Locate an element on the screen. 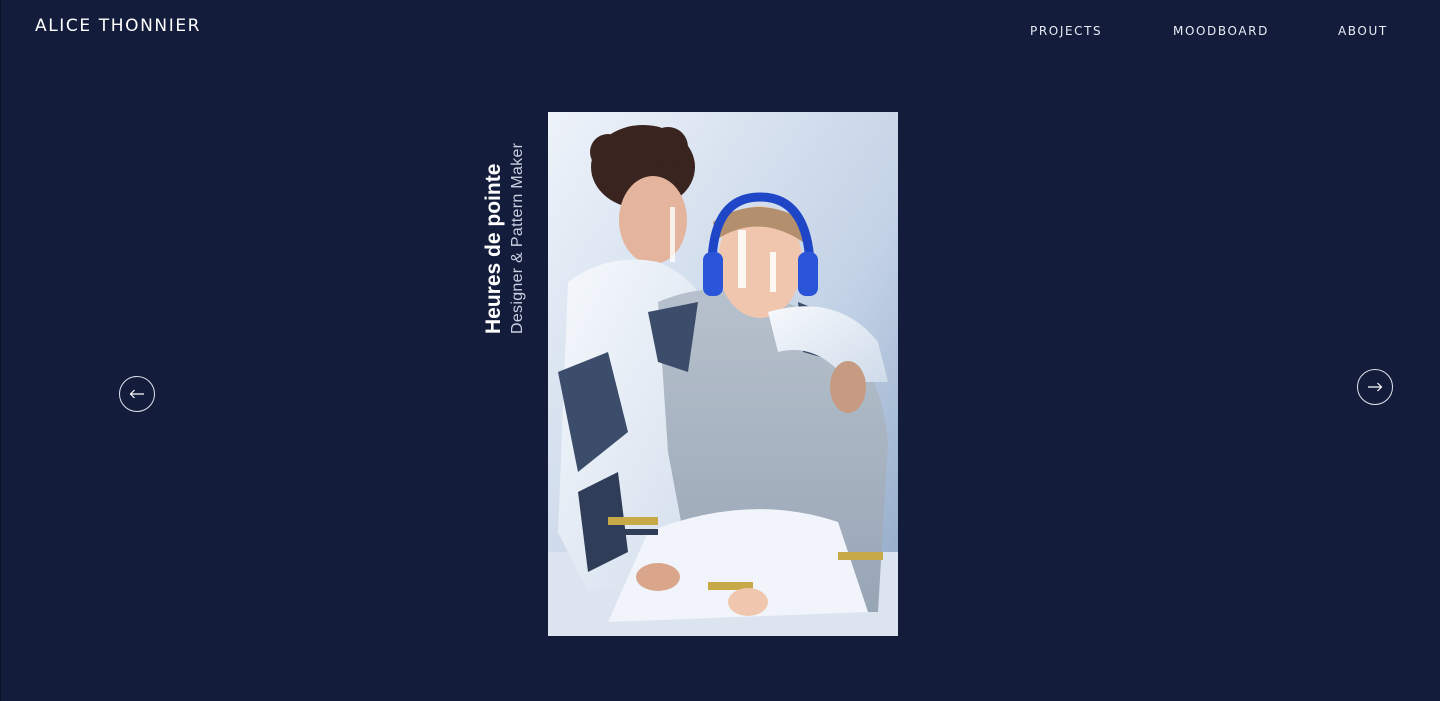 The height and width of the screenshot is (701, 1440). previous-slide-button is located at coordinates (137, 394).